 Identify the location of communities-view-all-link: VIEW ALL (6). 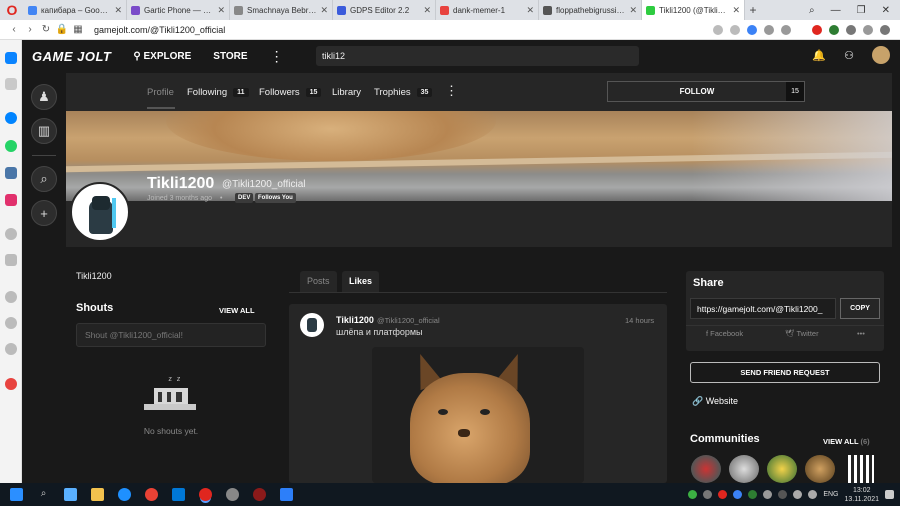
(846, 441).